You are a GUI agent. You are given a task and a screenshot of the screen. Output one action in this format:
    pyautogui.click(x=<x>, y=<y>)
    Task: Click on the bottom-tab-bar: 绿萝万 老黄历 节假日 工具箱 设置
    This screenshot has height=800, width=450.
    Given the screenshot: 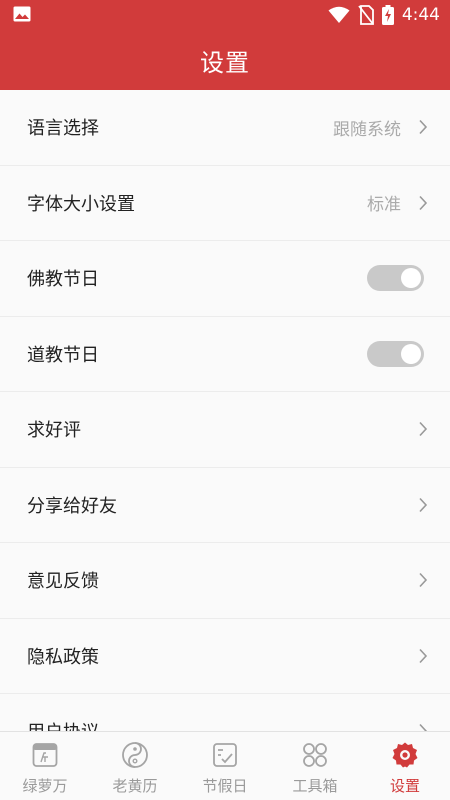 What is the action you would take?
    pyautogui.click(x=225, y=765)
    